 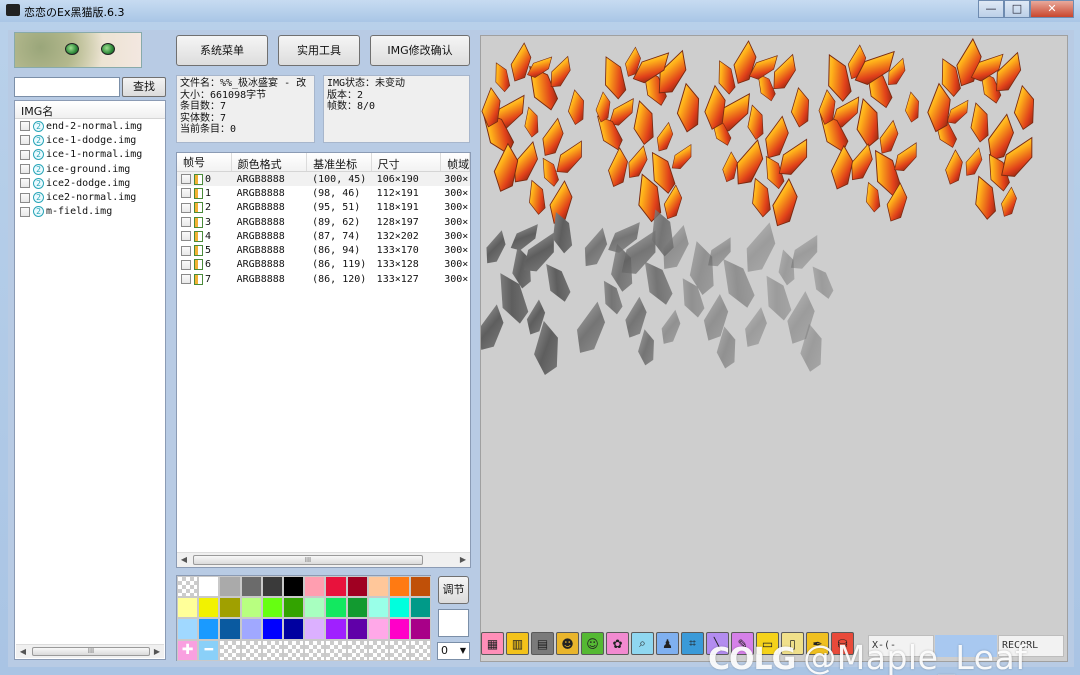 I want to click on col-frame-index: 帧号, so click(x=204, y=162).